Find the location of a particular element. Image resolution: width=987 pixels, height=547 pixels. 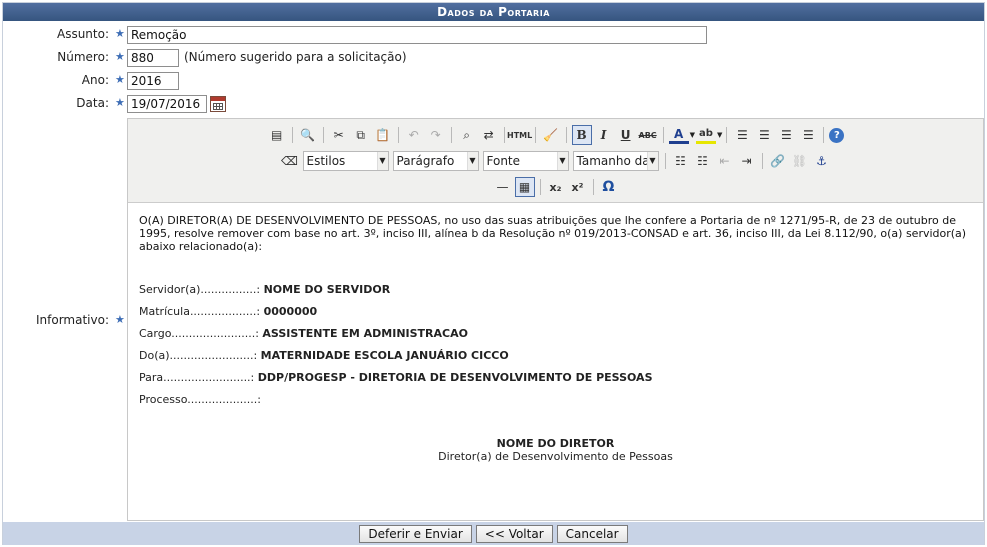

special-char-button: Ω is located at coordinates (609, 187).